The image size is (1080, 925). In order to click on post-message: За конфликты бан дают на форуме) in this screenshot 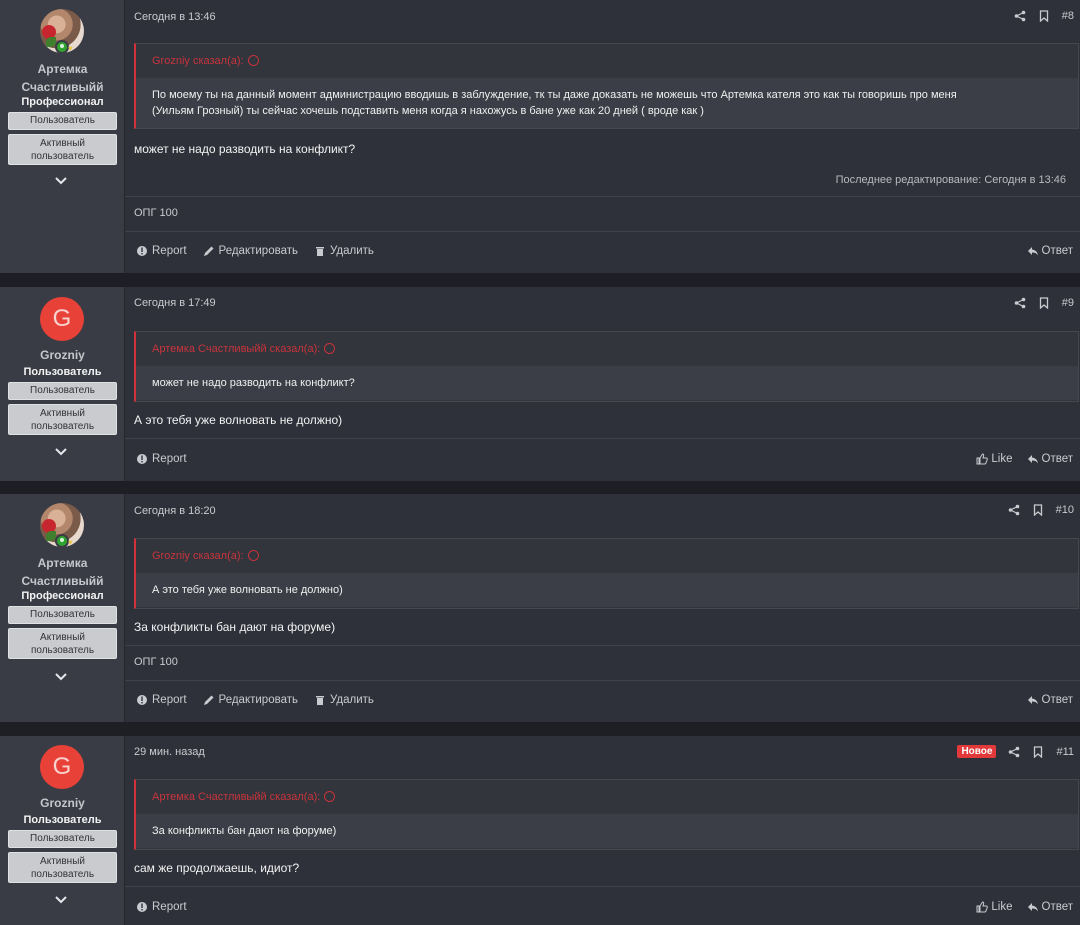, I will do `click(235, 627)`.